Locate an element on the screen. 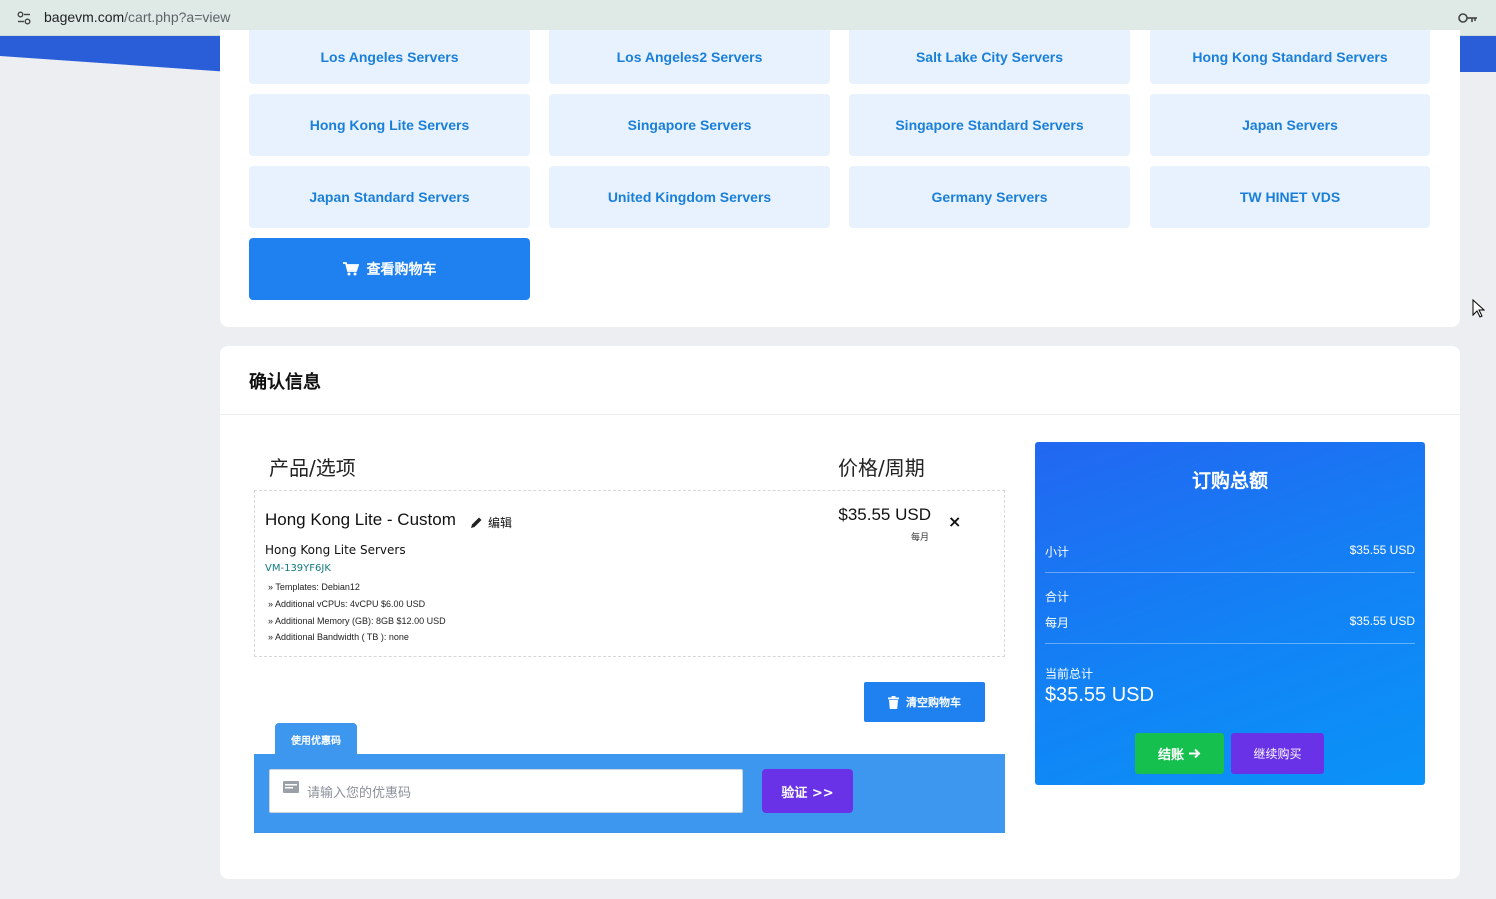  key-icon is located at coordinates (1468, 18).